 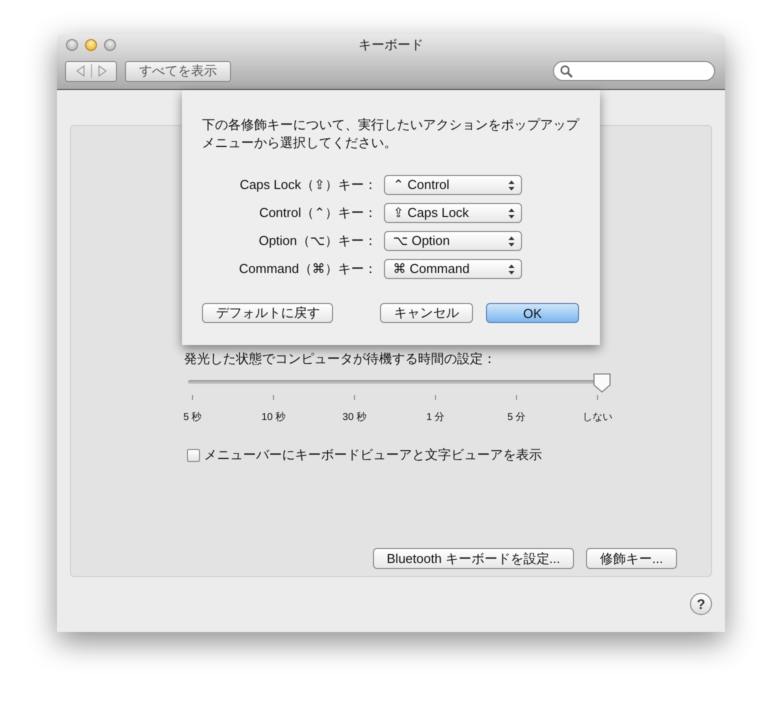 I want to click on slider-label: 発光した状態でコンピュータが待機する時間の設定：, so click(x=340, y=359).